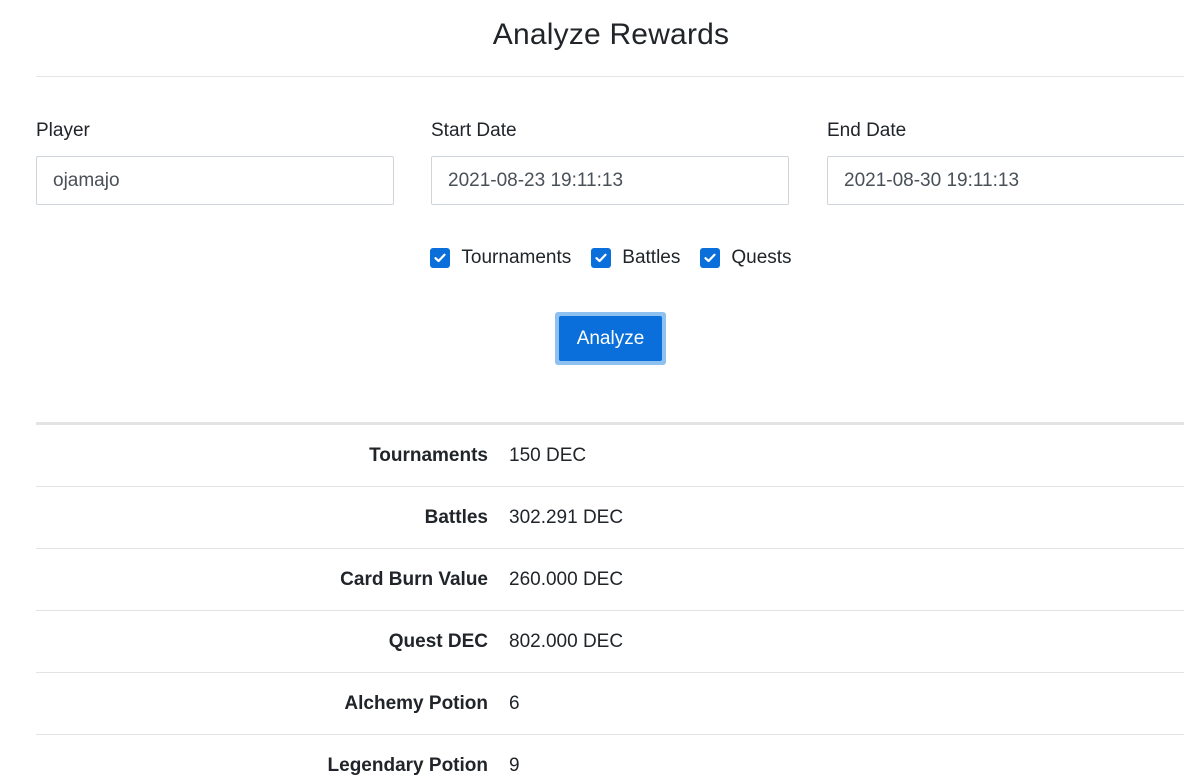  What do you see at coordinates (438, 641) in the screenshot?
I see `result-label: Quest DEC` at bounding box center [438, 641].